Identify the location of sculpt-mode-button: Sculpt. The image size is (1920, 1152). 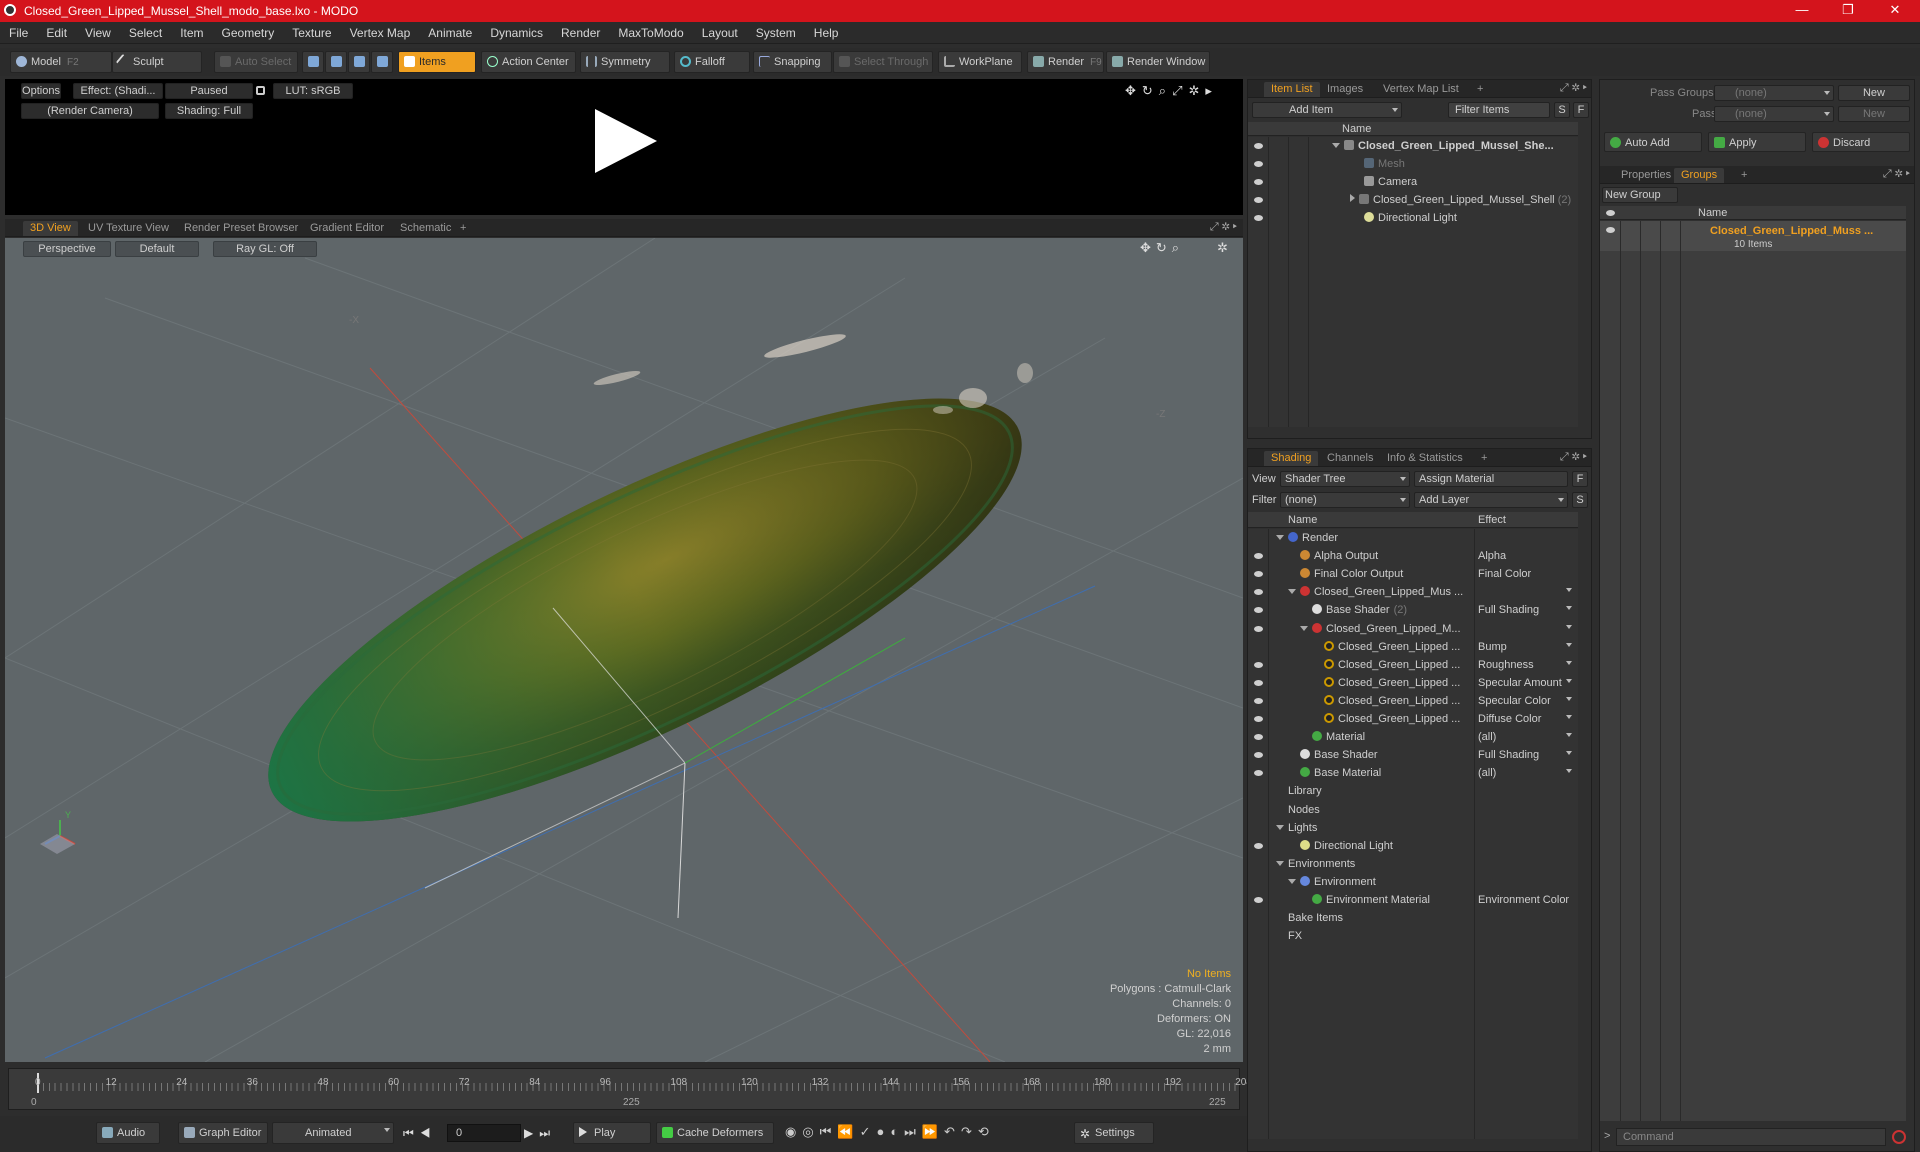
(157, 62).